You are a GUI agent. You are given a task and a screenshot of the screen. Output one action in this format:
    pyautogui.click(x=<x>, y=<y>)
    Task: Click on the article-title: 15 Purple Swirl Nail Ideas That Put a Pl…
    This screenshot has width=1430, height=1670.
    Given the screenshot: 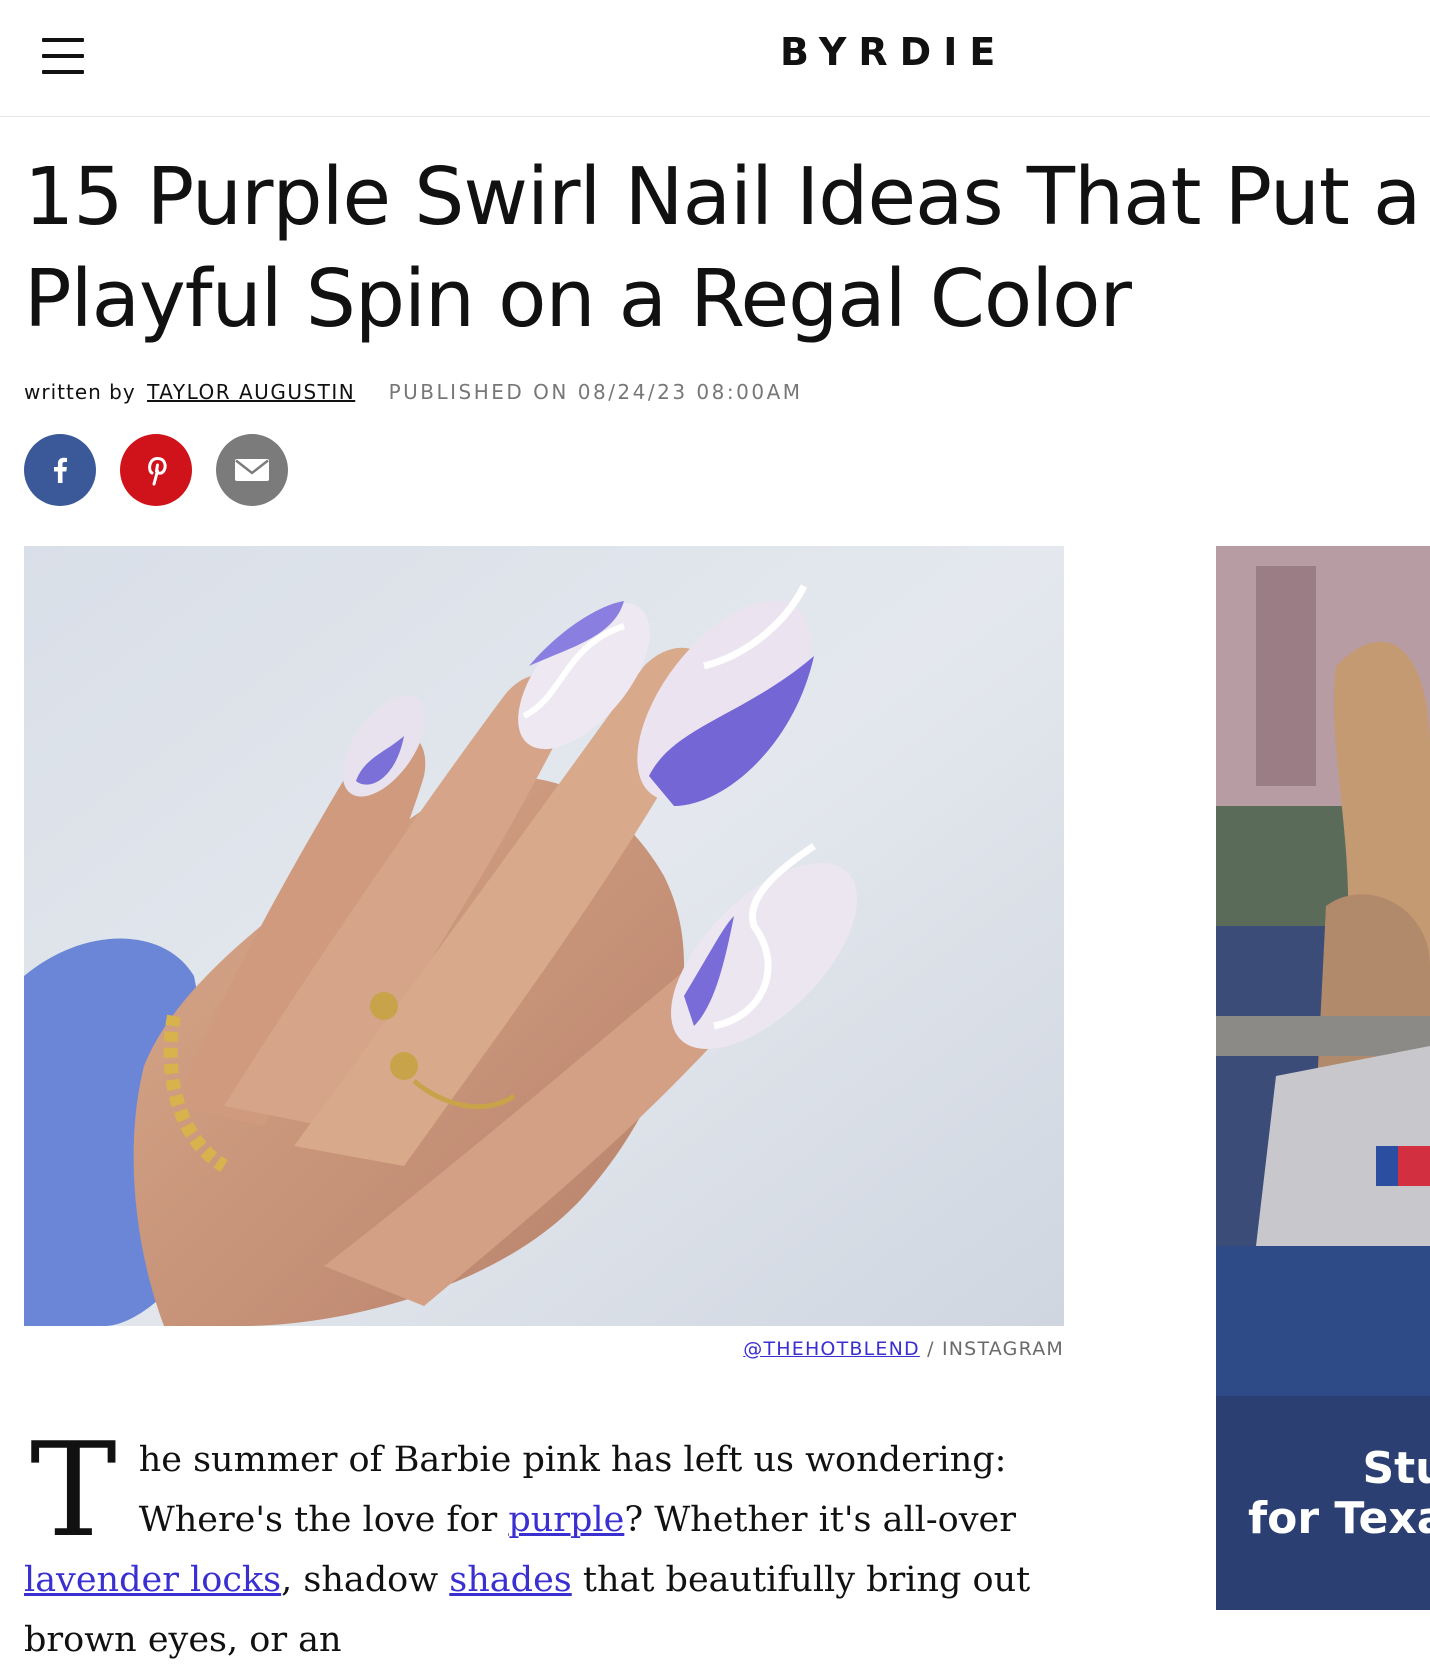 What is the action you would take?
    pyautogui.click(x=722, y=248)
    